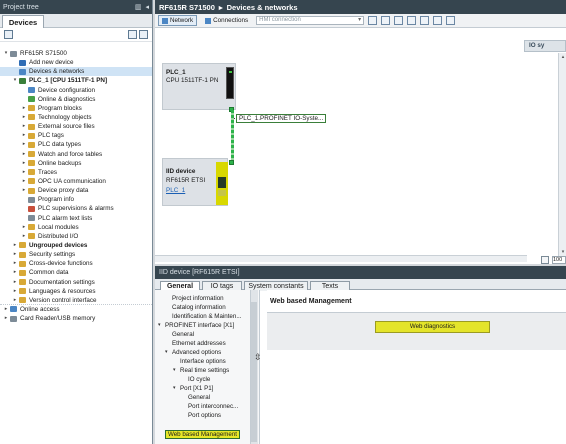  I want to click on scroll-down-icon: ▾, so click(563, 252).